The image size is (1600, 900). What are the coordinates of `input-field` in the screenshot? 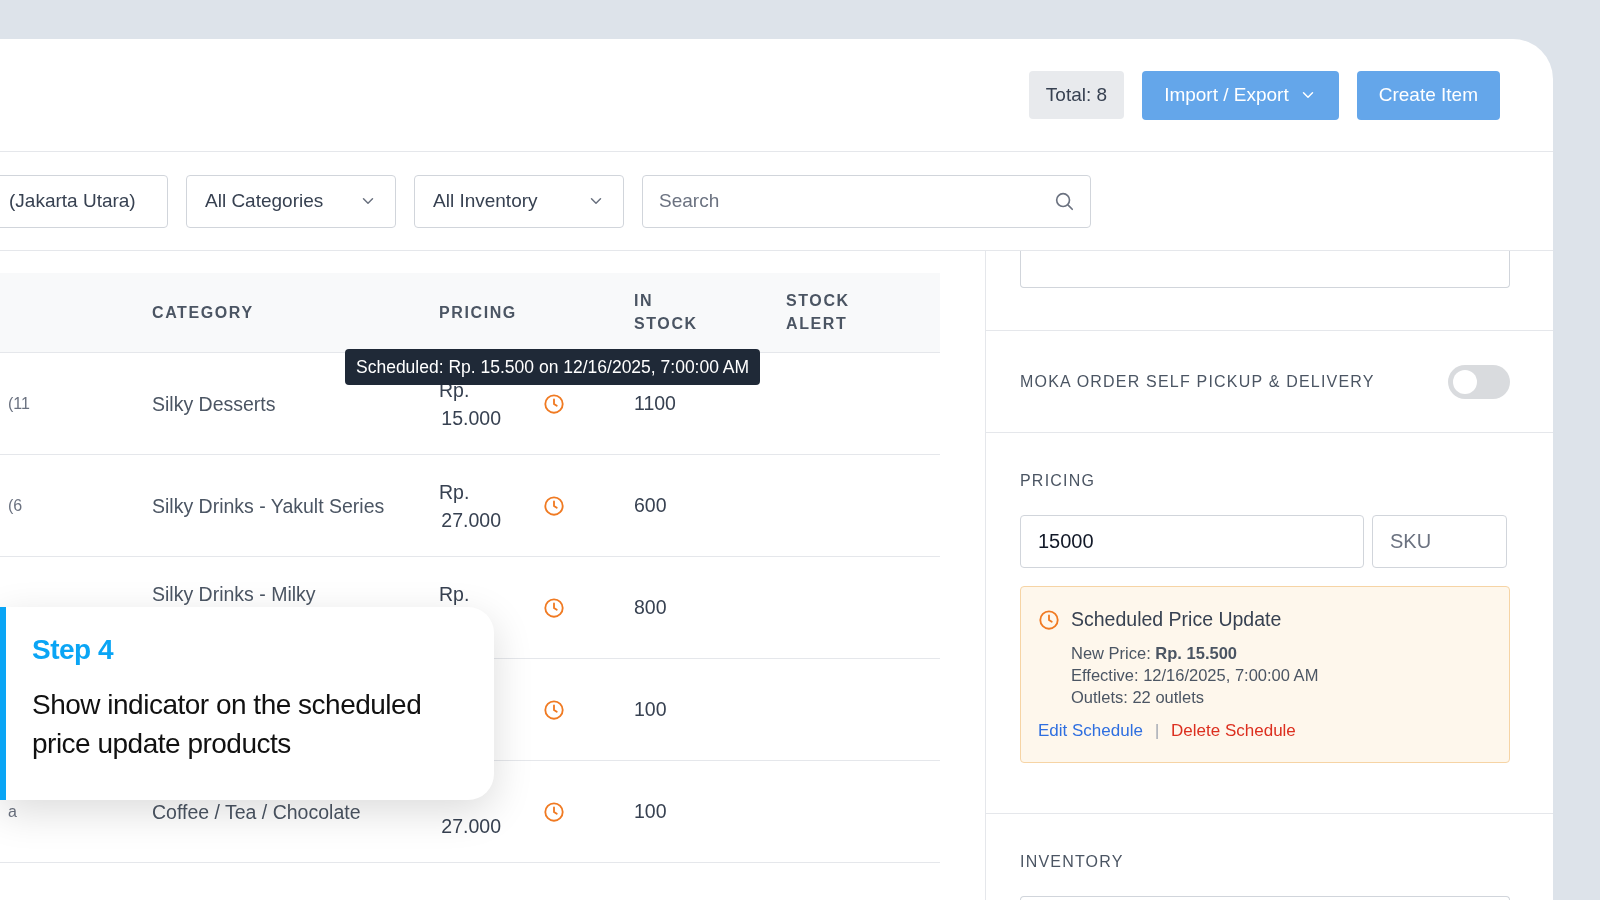 It's located at (1265, 269).